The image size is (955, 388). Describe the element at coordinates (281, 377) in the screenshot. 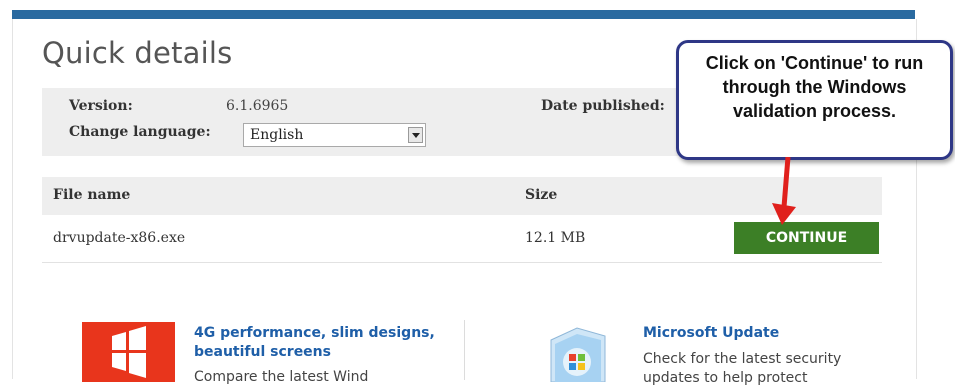

I see `promo-text-4g: Compare the latest Wind` at that location.